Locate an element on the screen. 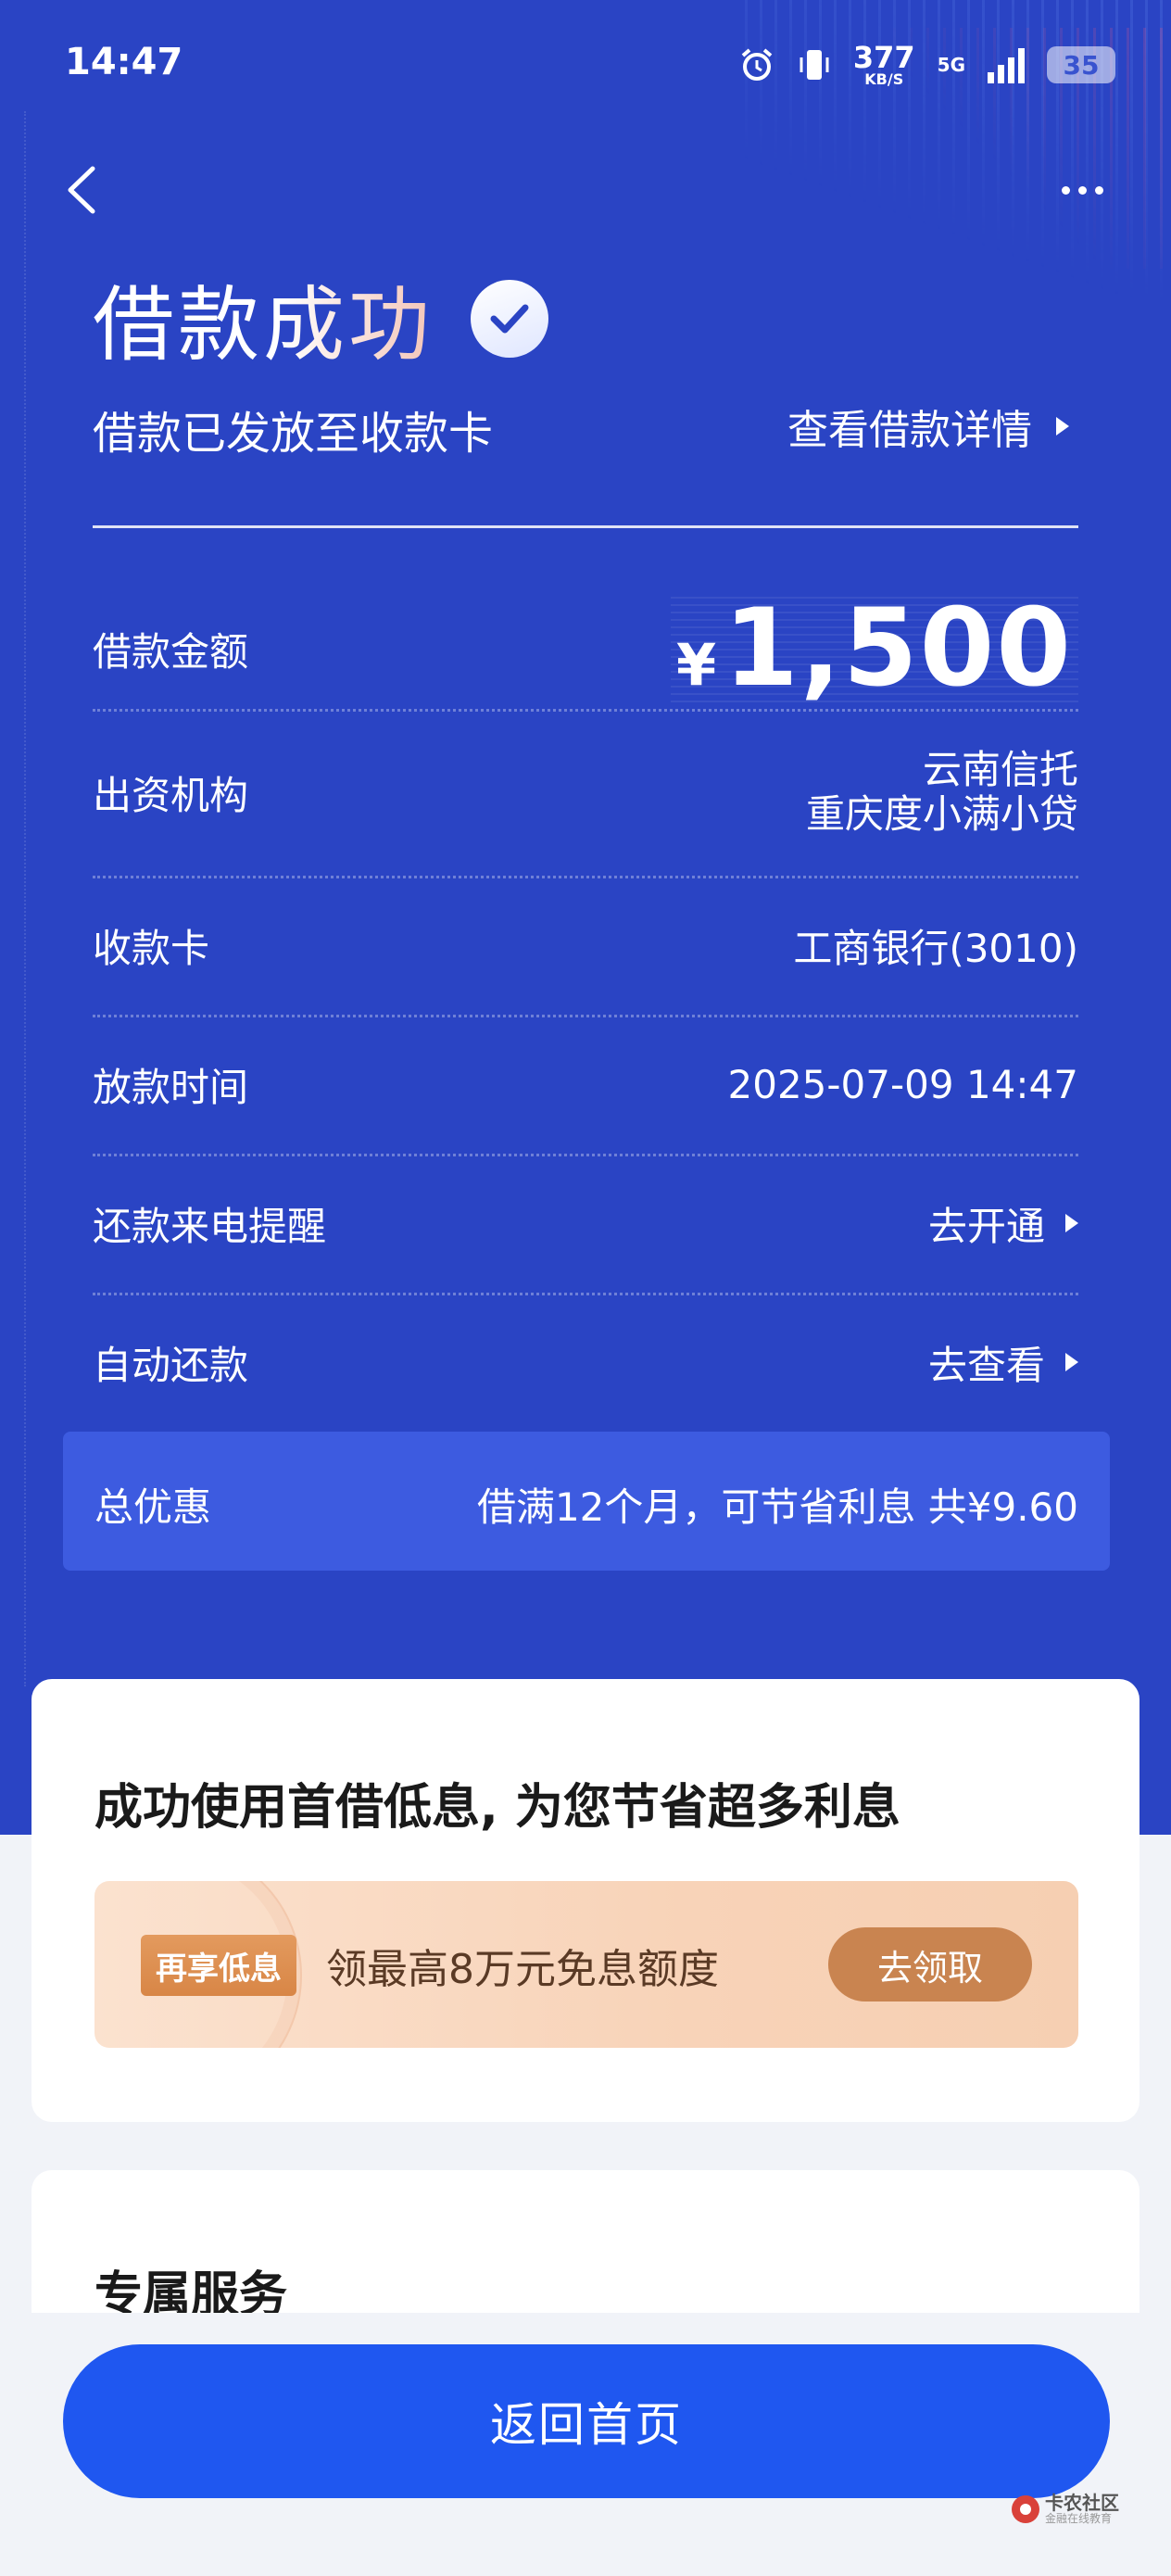  amount-label: 借款金额 is located at coordinates (171, 652).